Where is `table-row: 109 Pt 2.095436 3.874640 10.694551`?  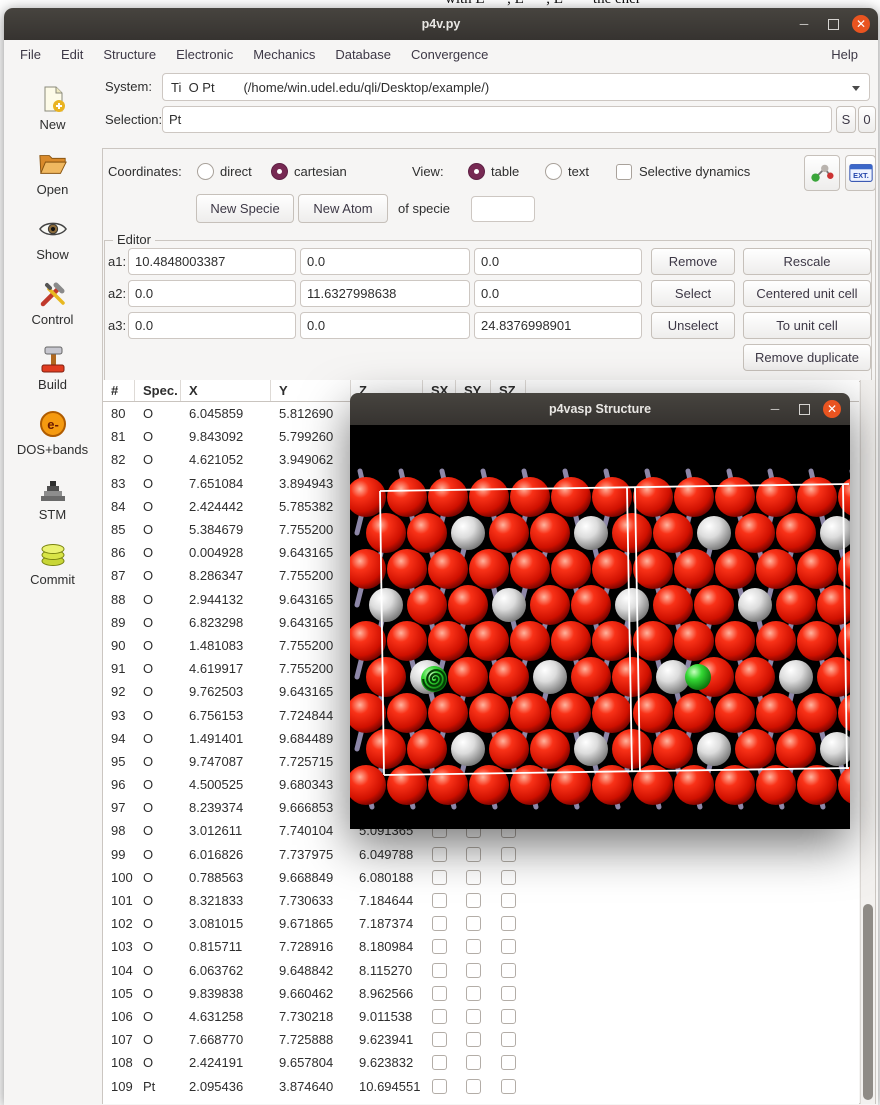 table-row: 109 Pt 2.095436 3.874640 10.694551 is located at coordinates (481, 1085).